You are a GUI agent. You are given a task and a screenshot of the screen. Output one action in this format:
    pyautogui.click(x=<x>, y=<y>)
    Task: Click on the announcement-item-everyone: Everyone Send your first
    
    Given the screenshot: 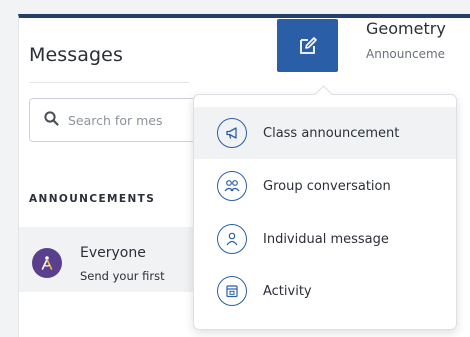 What is the action you would take?
    pyautogui.click(x=119, y=259)
    